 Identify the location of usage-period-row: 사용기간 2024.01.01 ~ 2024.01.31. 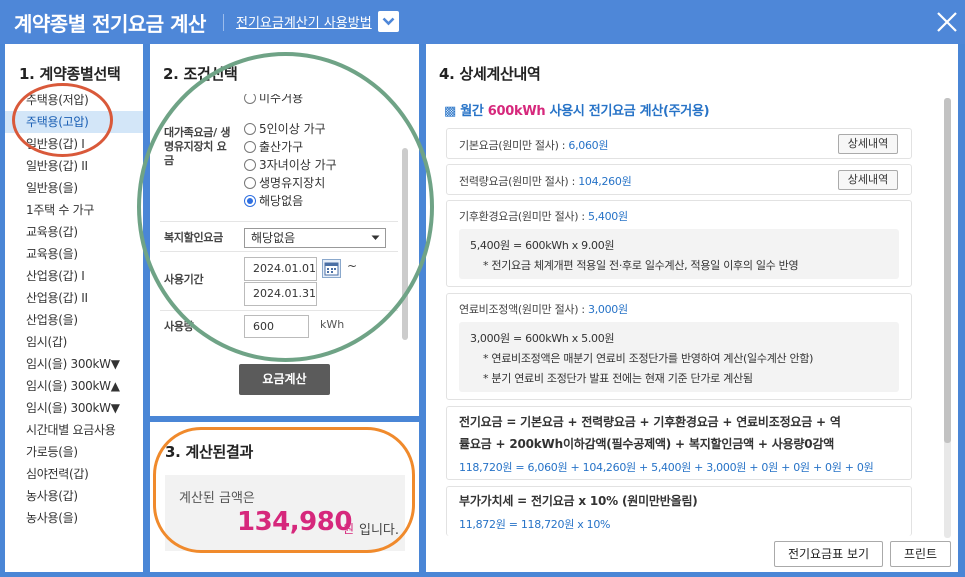
(279, 281).